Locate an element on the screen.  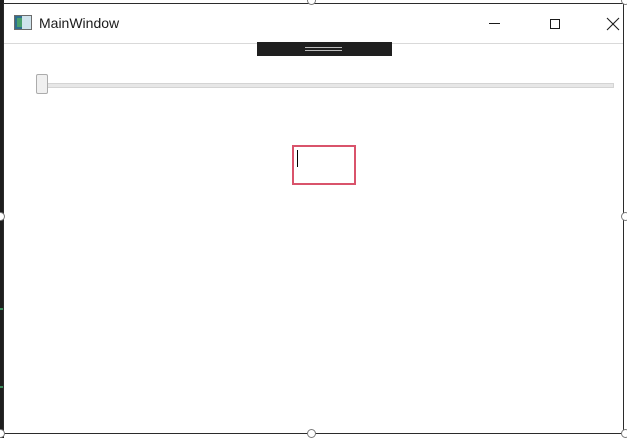
window-title: MainWindow is located at coordinates (79, 23).